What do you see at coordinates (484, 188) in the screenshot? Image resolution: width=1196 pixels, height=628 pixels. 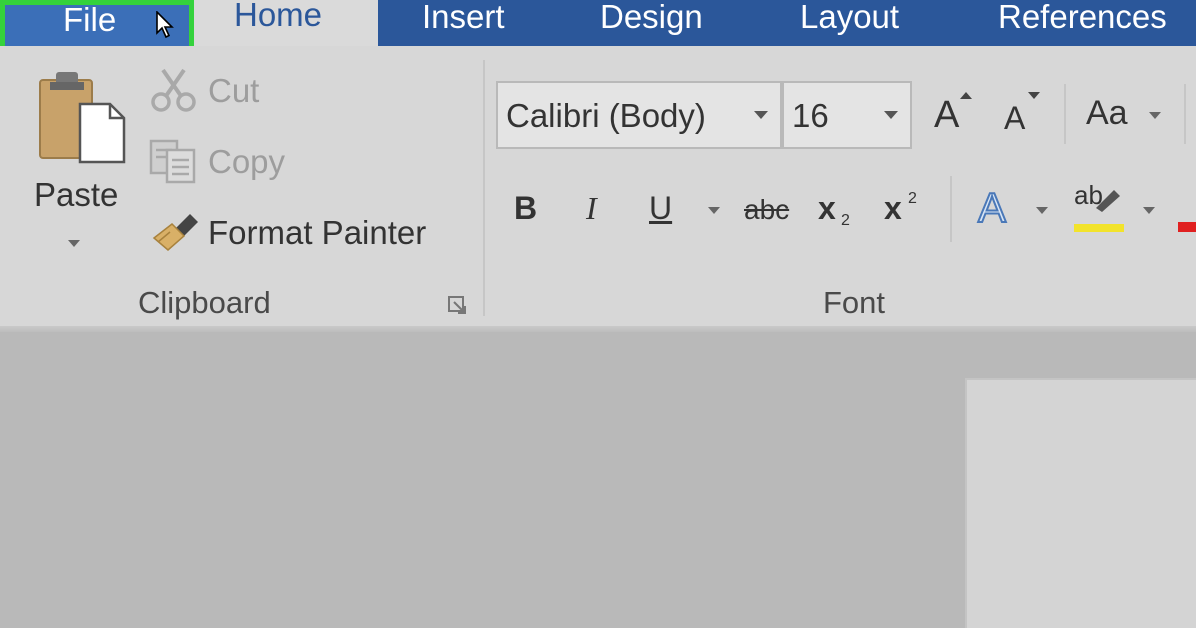 I see `group-separator` at bounding box center [484, 188].